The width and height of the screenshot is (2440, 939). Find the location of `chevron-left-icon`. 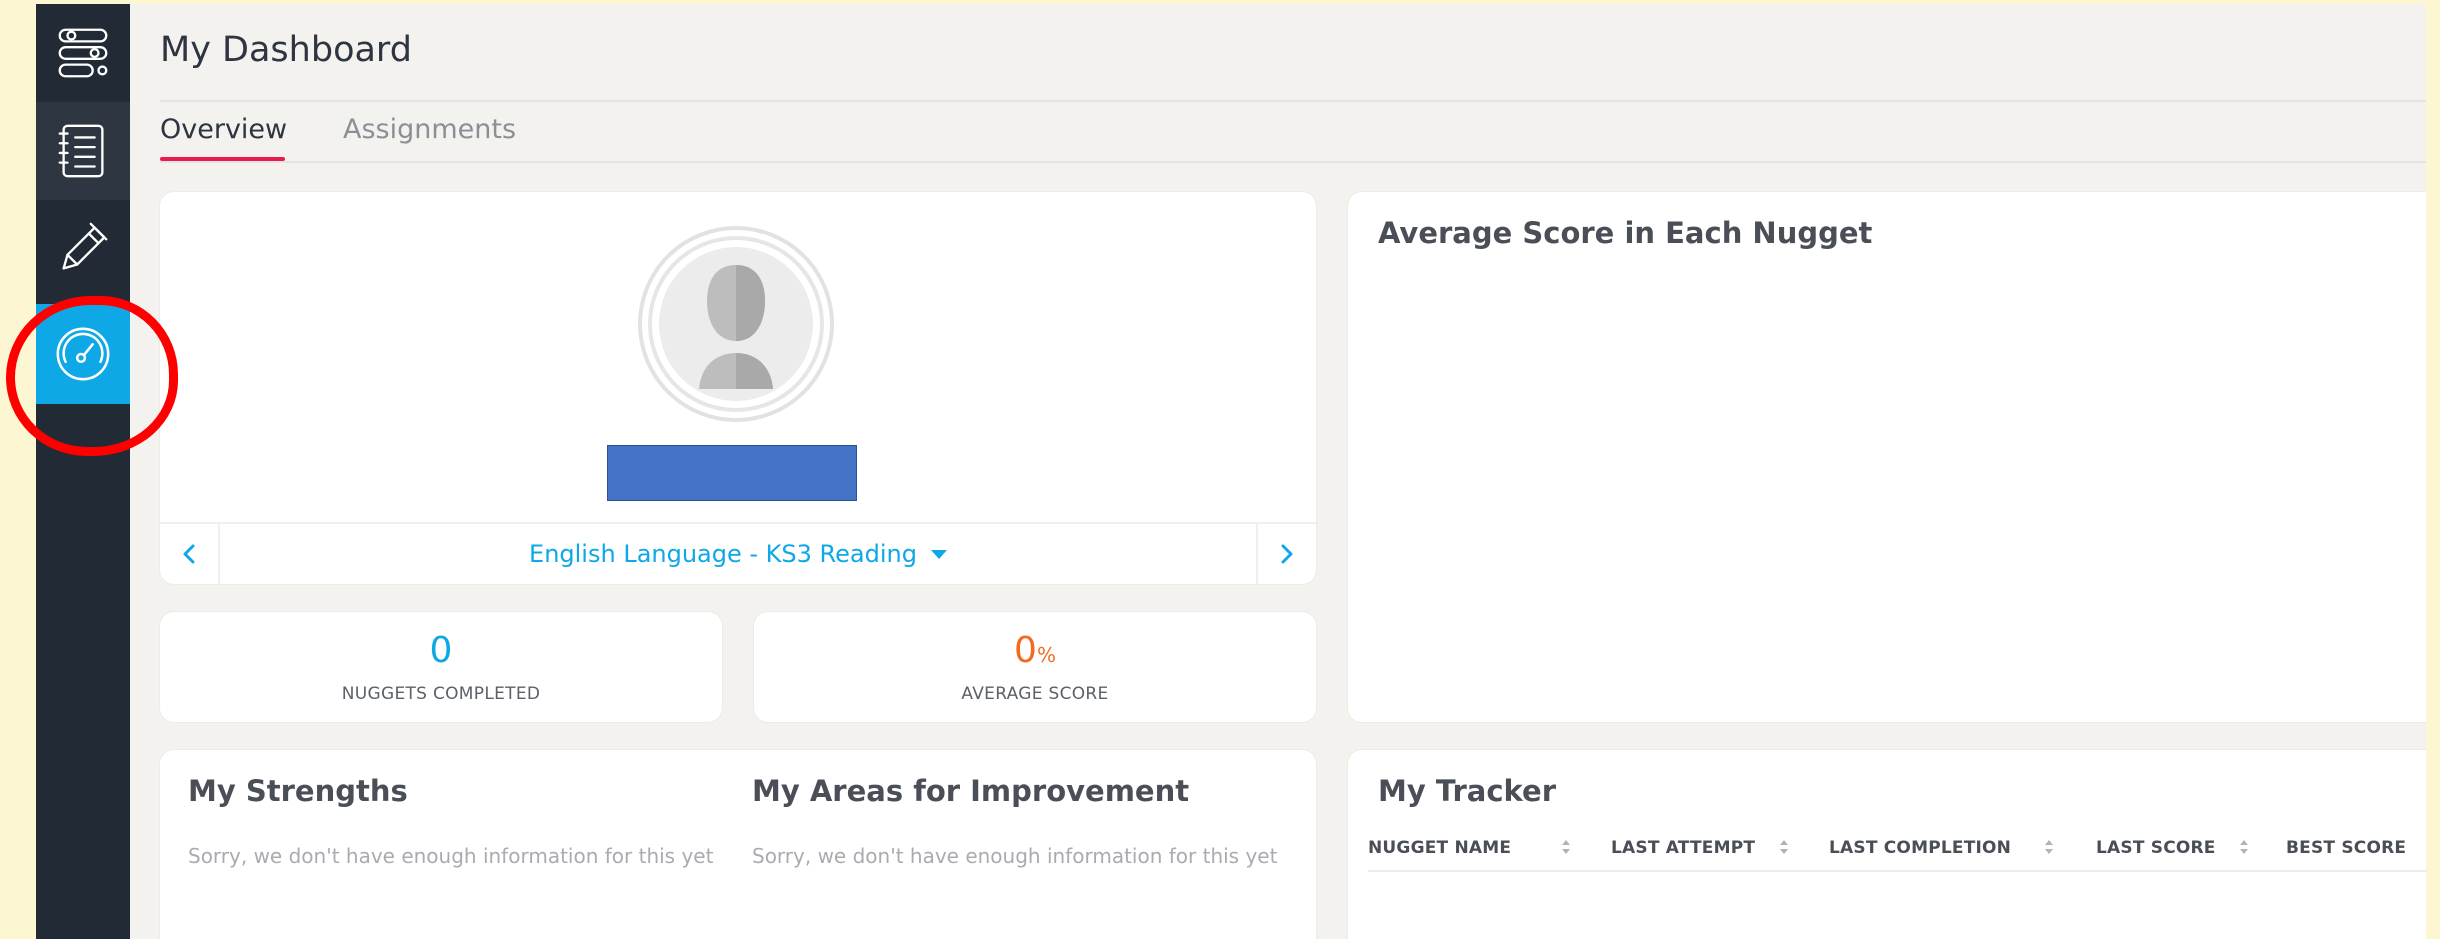

chevron-left-icon is located at coordinates (189, 554).